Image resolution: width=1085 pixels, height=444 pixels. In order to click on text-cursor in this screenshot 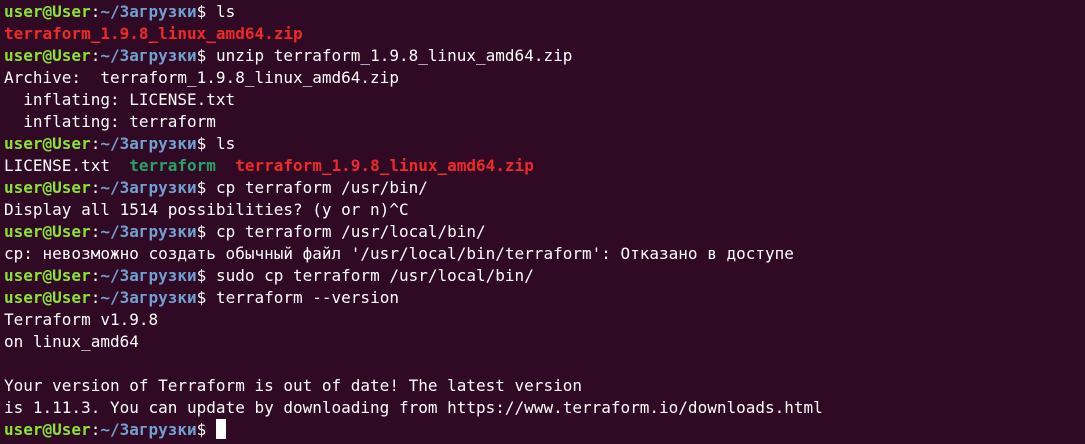, I will do `click(220, 429)`.